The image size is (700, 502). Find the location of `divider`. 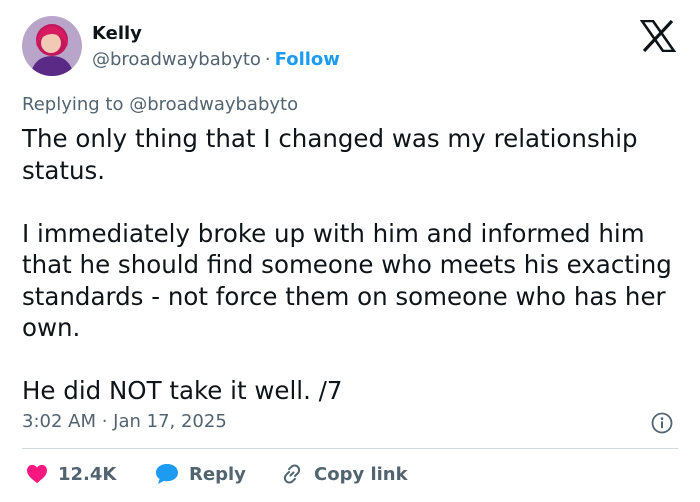

divider is located at coordinates (350, 448).